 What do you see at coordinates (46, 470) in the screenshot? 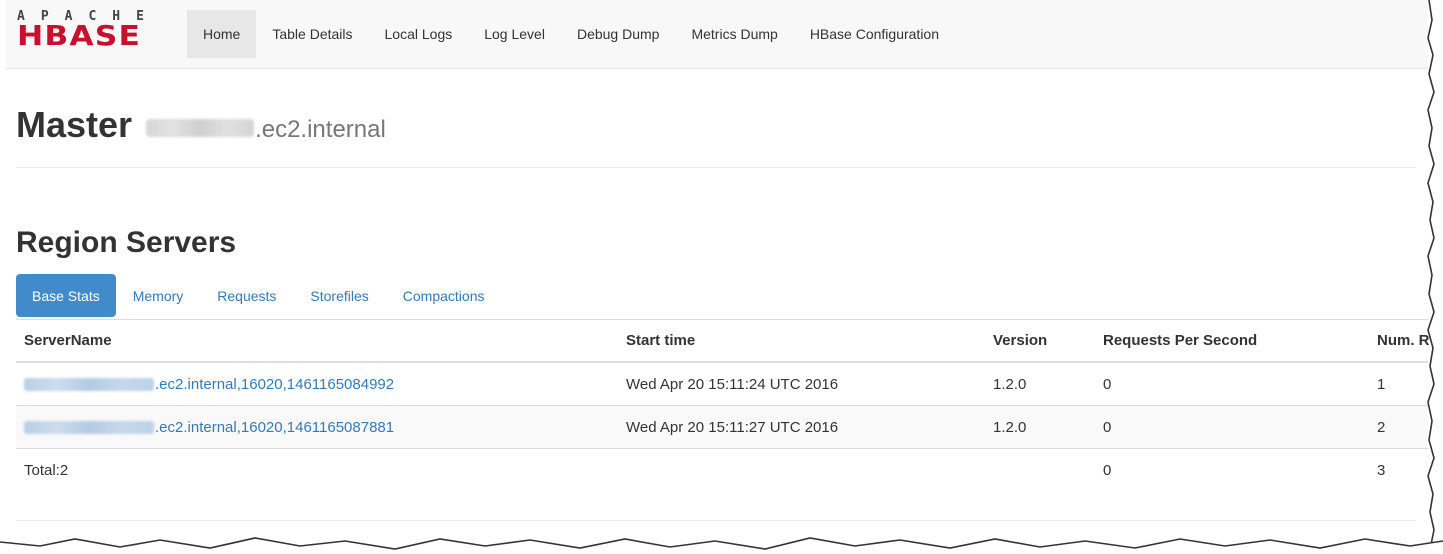
I see `total-label-cell: Total:2` at bounding box center [46, 470].